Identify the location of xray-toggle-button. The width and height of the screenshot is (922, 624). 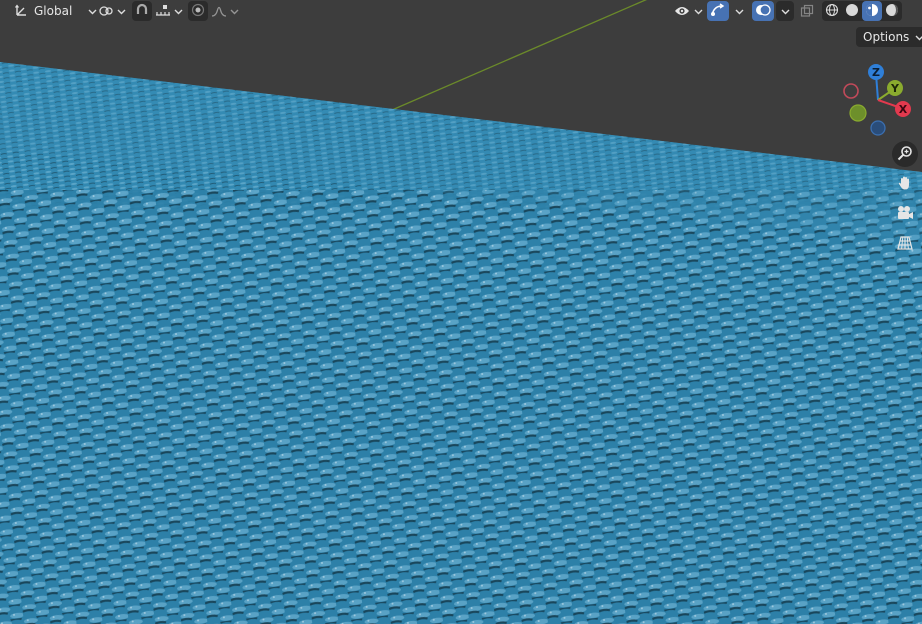
(807, 11).